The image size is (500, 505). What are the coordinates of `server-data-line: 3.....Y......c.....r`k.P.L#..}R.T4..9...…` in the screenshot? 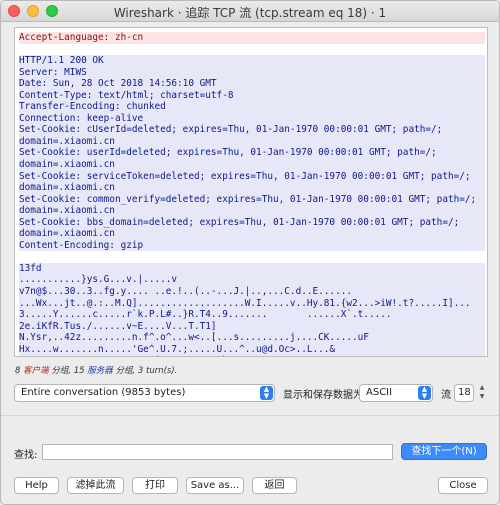 It's located at (252, 315).